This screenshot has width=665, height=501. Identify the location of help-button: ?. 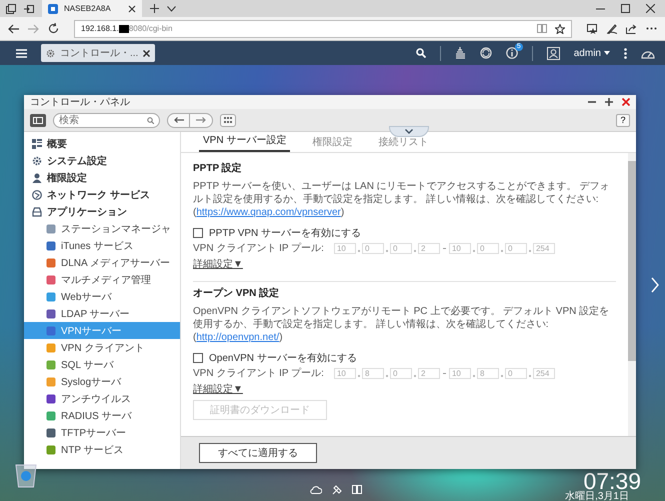
(623, 120).